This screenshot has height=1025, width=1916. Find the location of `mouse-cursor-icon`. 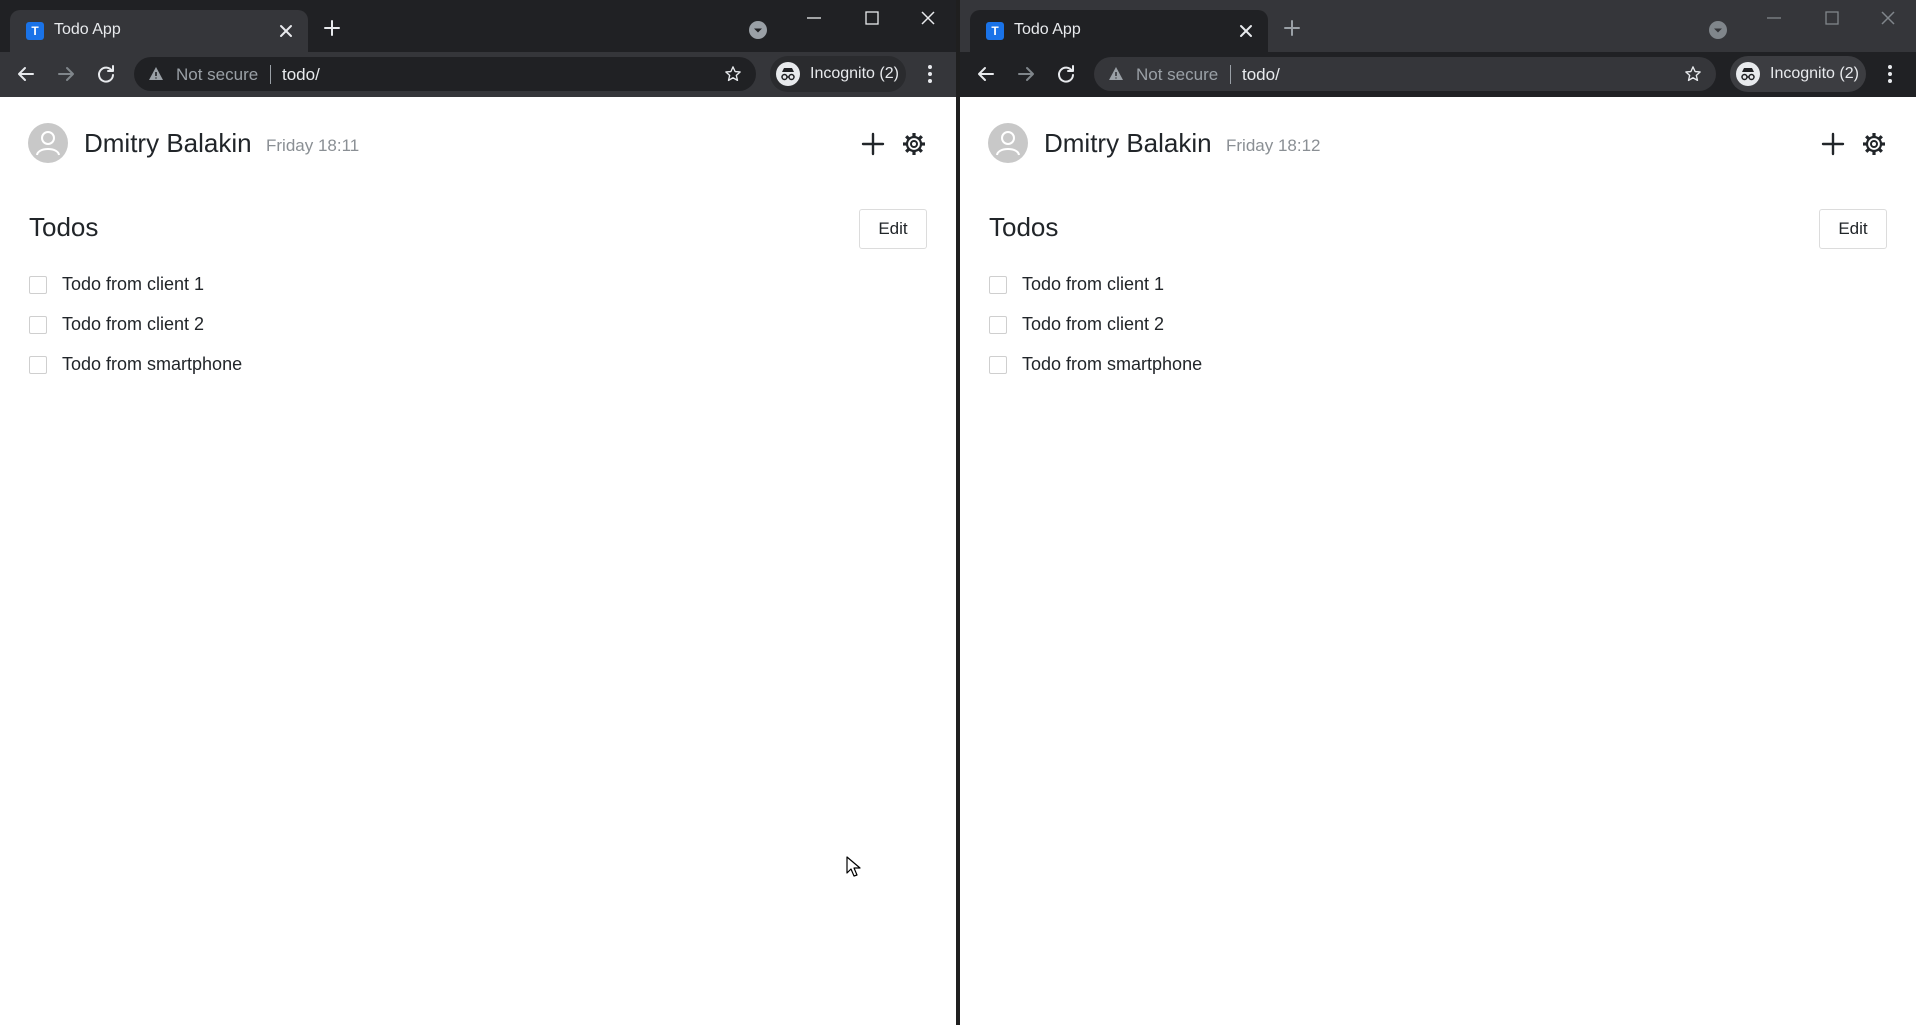

mouse-cursor-icon is located at coordinates (854, 867).